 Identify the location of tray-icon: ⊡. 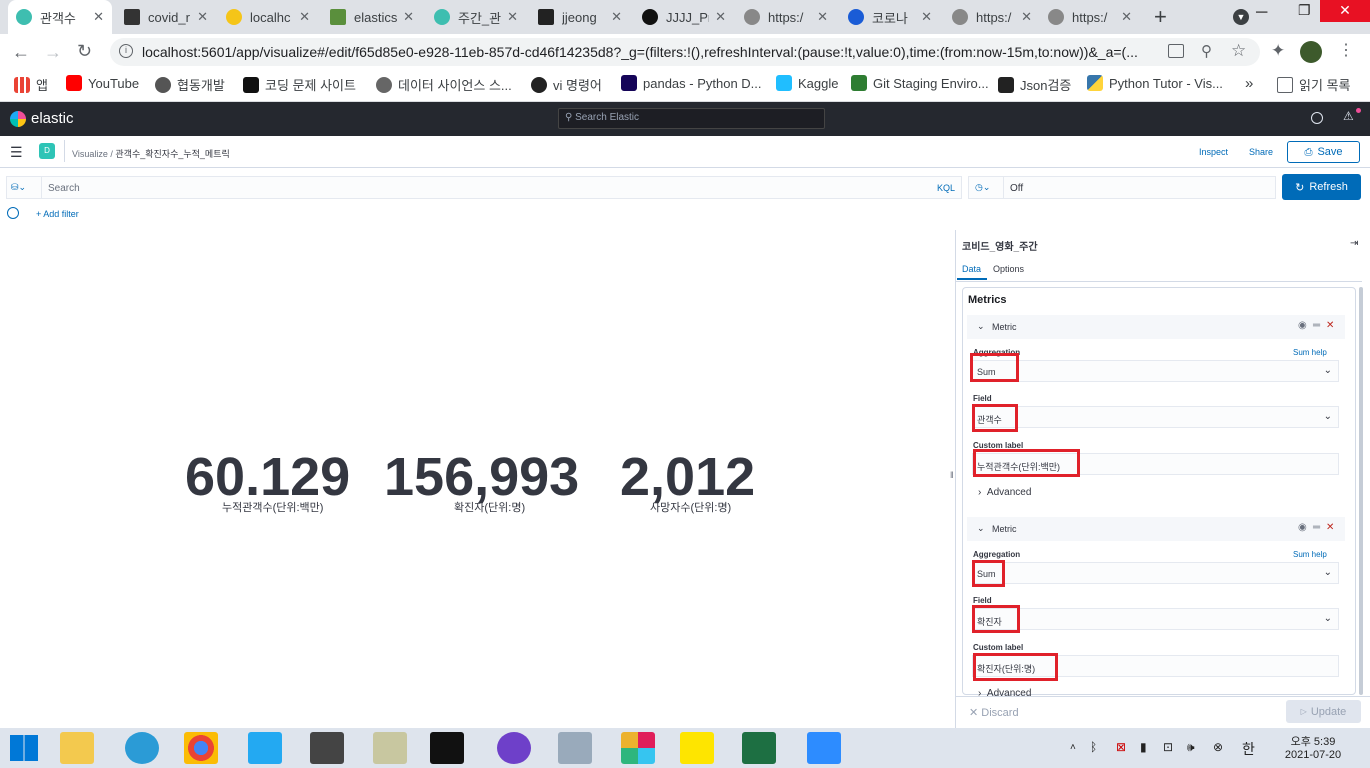
(1168, 747).